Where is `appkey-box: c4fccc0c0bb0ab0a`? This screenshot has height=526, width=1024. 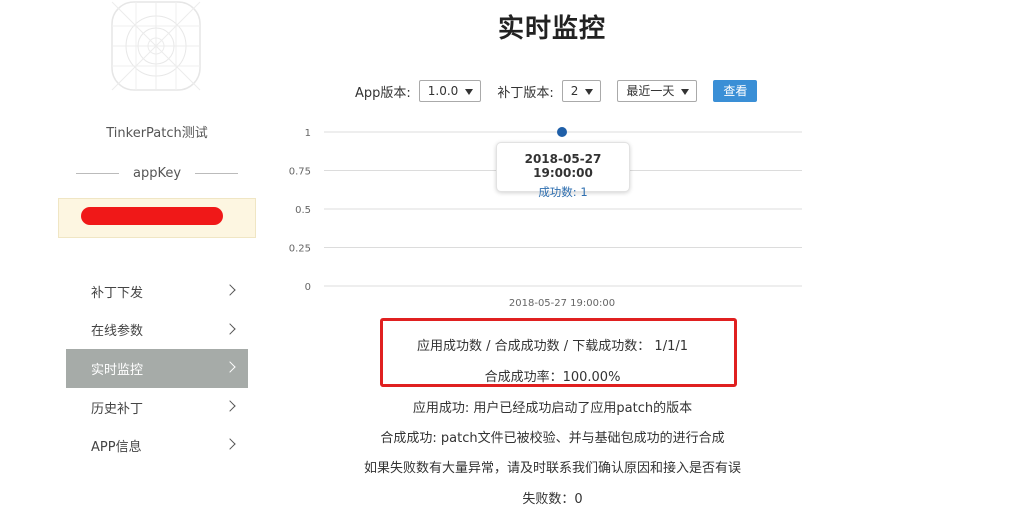 appkey-box: c4fccc0c0bb0ab0a is located at coordinates (157, 218).